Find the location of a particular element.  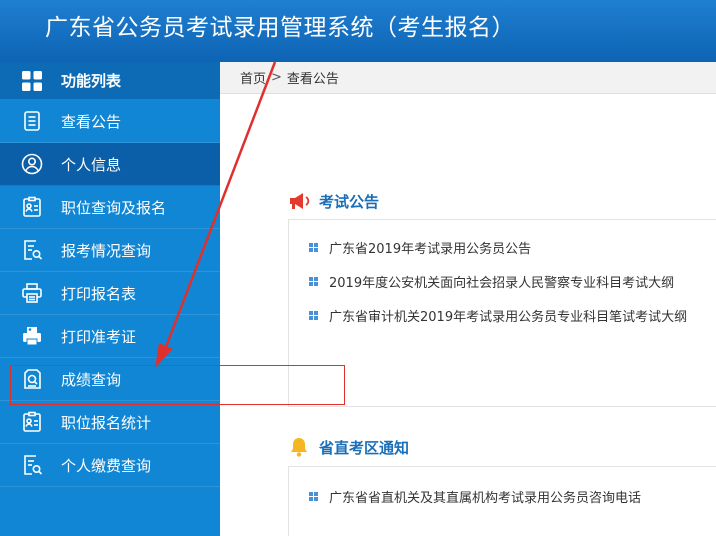

app-header: 广东省公务员考试录用管理系统（考生报名） is located at coordinates (358, 31).